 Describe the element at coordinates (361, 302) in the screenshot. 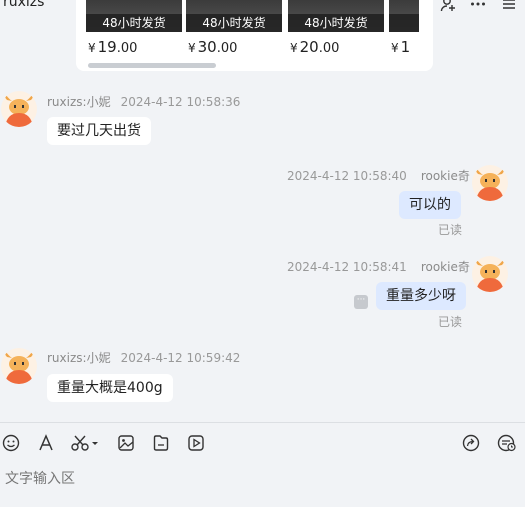

I see `message-more-icon: ···` at that location.